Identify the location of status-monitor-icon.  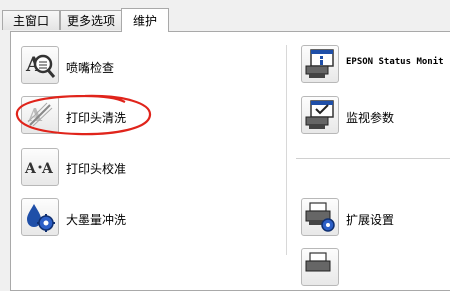
(319, 63).